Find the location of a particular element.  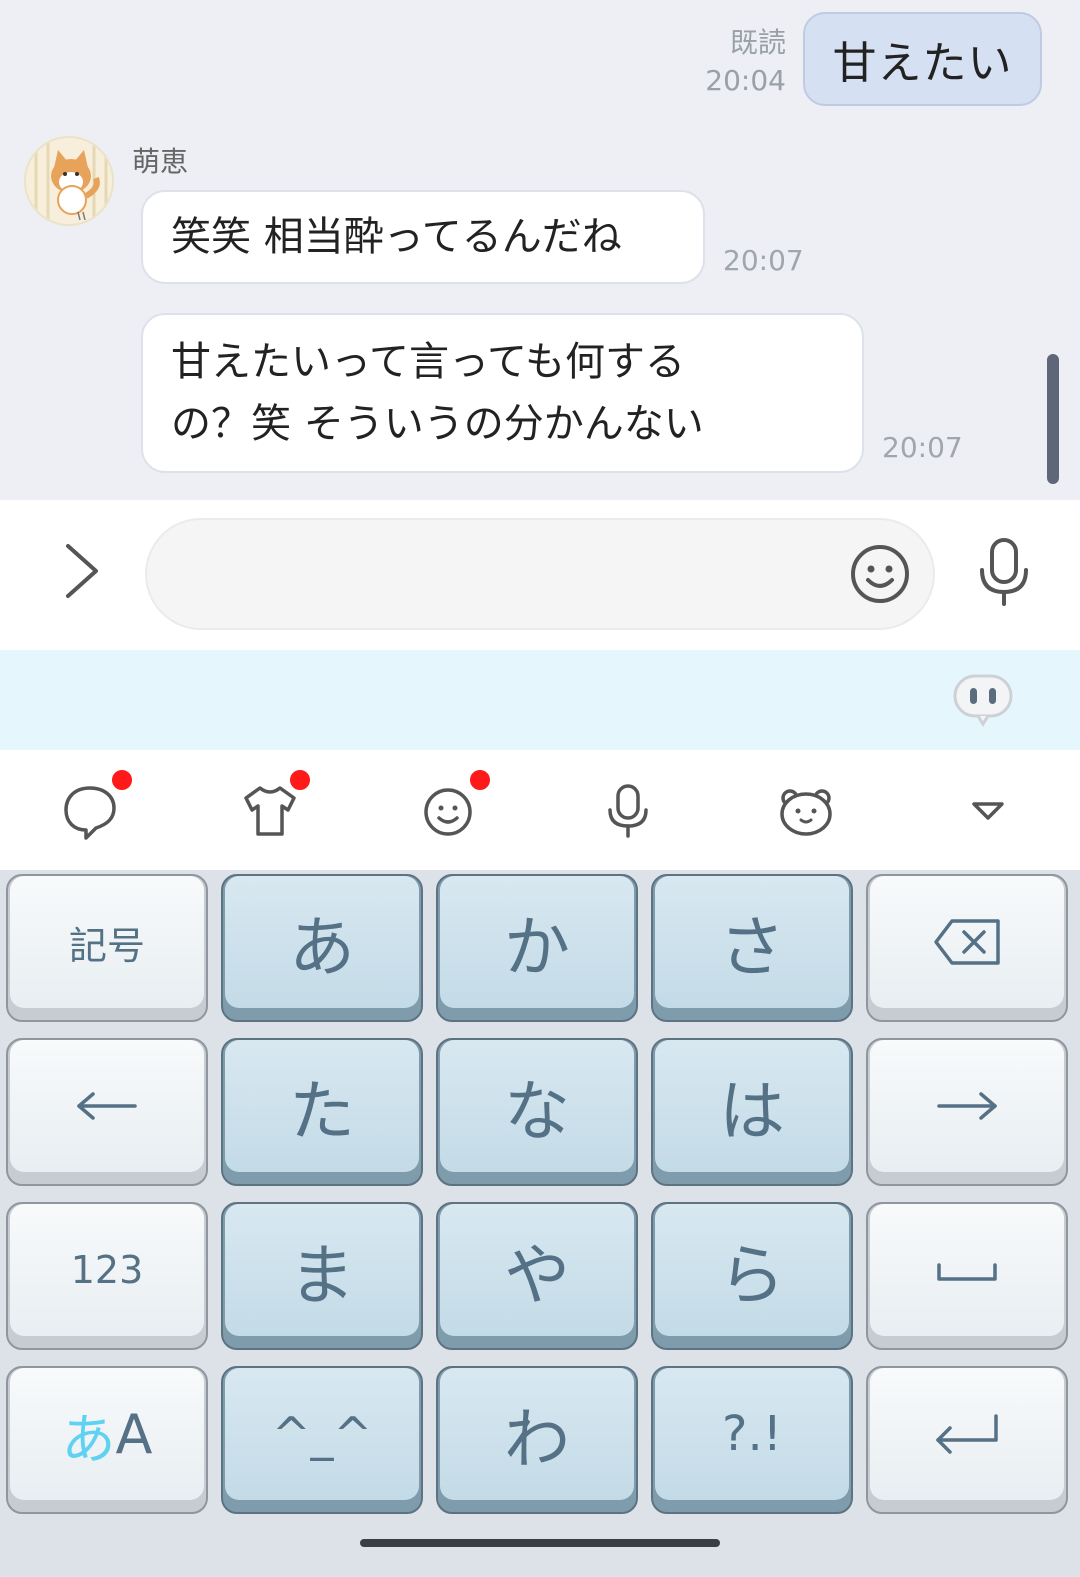

right-arrow-icon is located at coordinates (967, 1106).